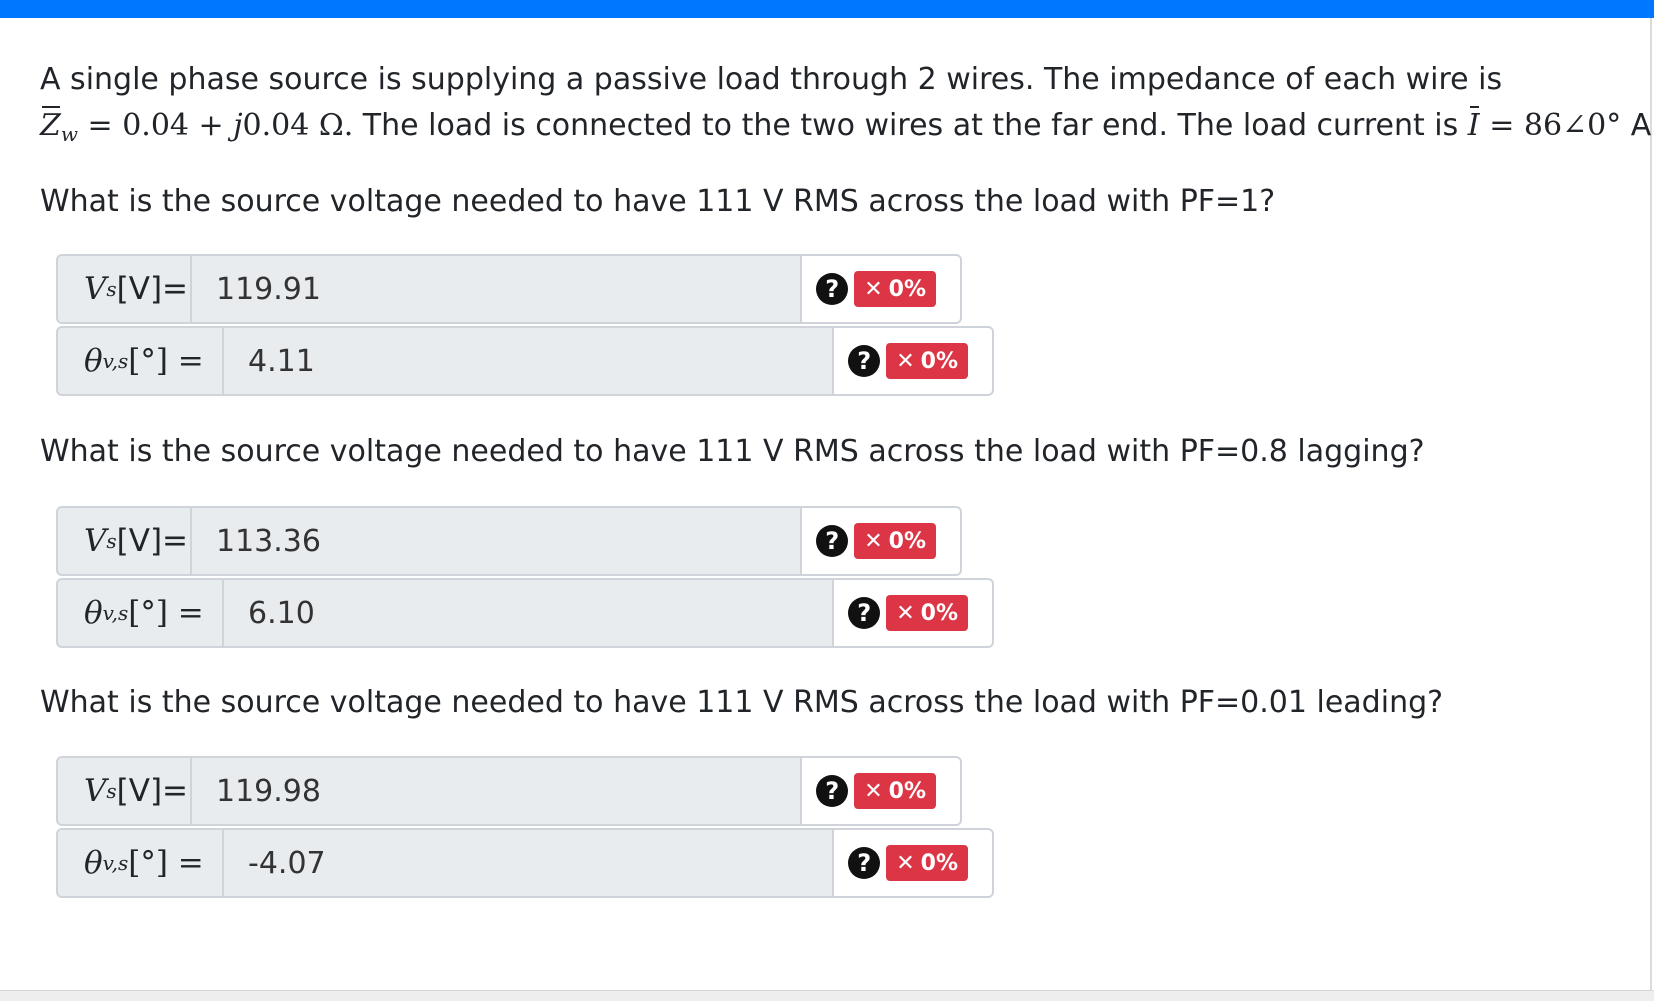  I want to click on q1-angle-label: θ v,s [°] =, so click(140, 361).